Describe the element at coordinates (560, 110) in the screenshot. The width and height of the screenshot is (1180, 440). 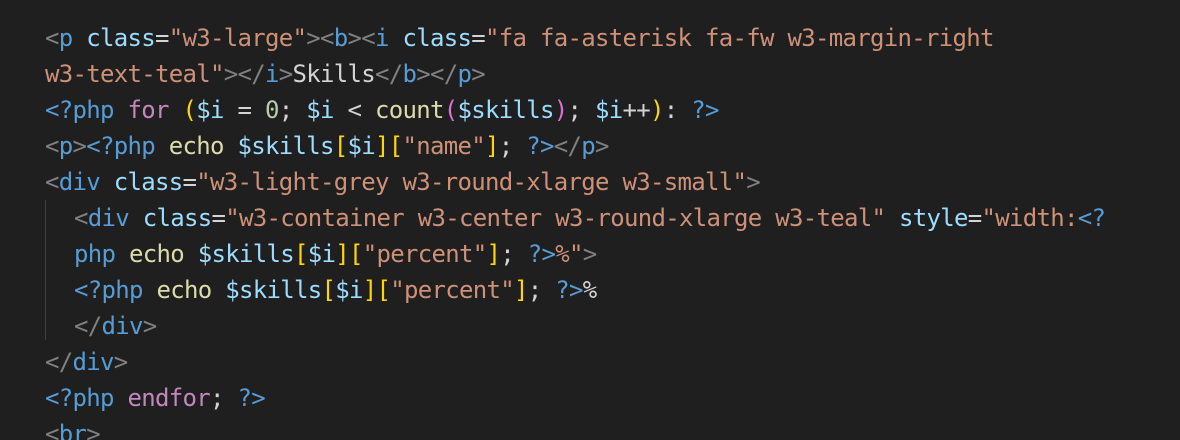
I see `code-token: )` at that location.